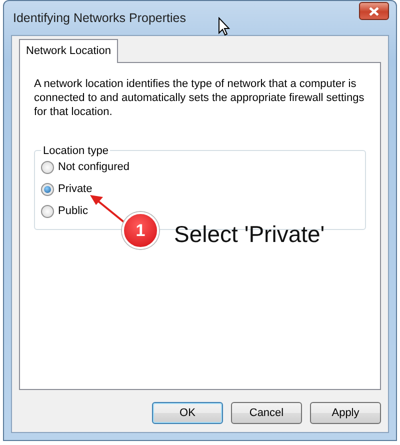 The image size is (400, 445). Describe the element at coordinates (75, 189) in the screenshot. I see `radio-label: Private` at that location.